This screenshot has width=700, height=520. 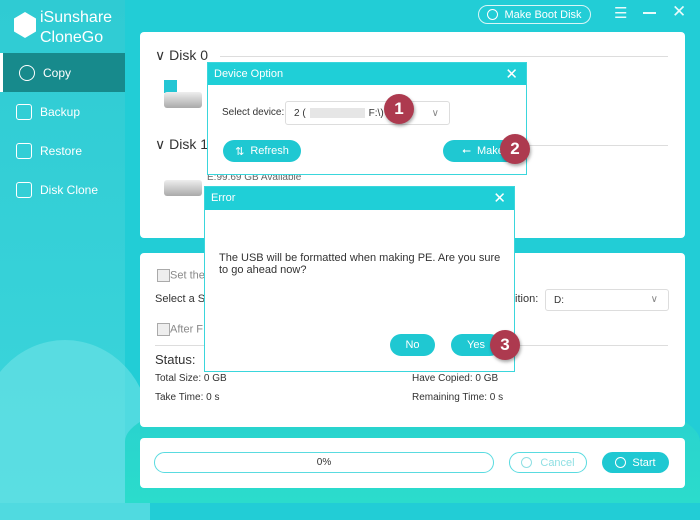 What do you see at coordinates (444, 56) in the screenshot?
I see `divider` at bounding box center [444, 56].